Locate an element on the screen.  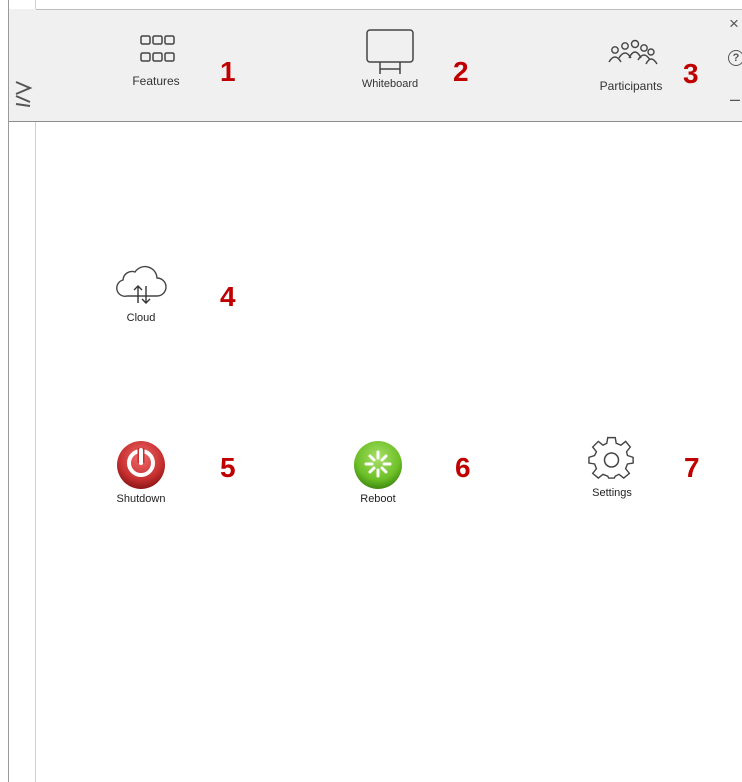
whiteboard-button: Whiteboard is located at coordinates (390, 58).